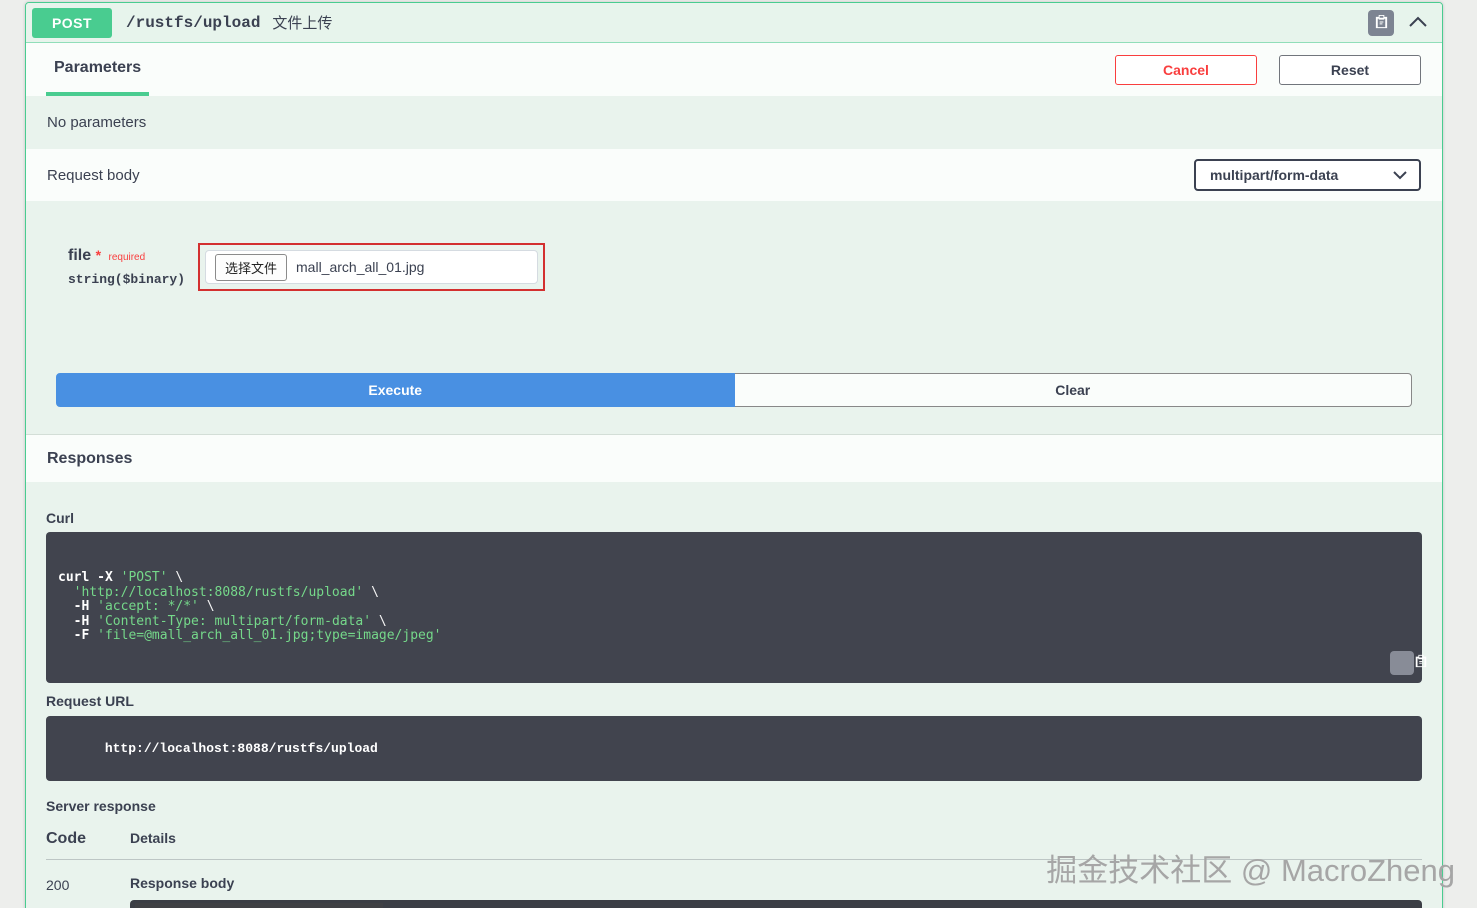 The height and width of the screenshot is (908, 1477). Describe the element at coordinates (734, 175) in the screenshot. I see `request-body-section-header: Request body multipart/form-data` at that location.